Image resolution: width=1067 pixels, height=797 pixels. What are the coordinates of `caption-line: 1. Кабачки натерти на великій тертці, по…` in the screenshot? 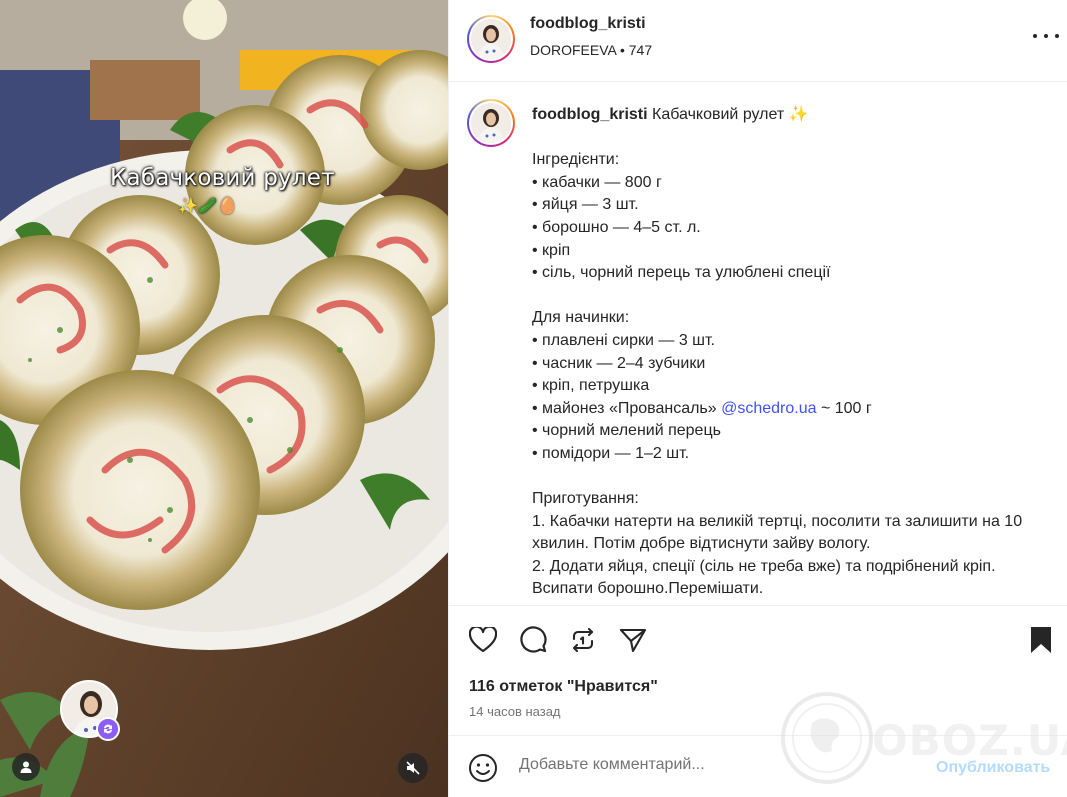 It's located at (777, 532).